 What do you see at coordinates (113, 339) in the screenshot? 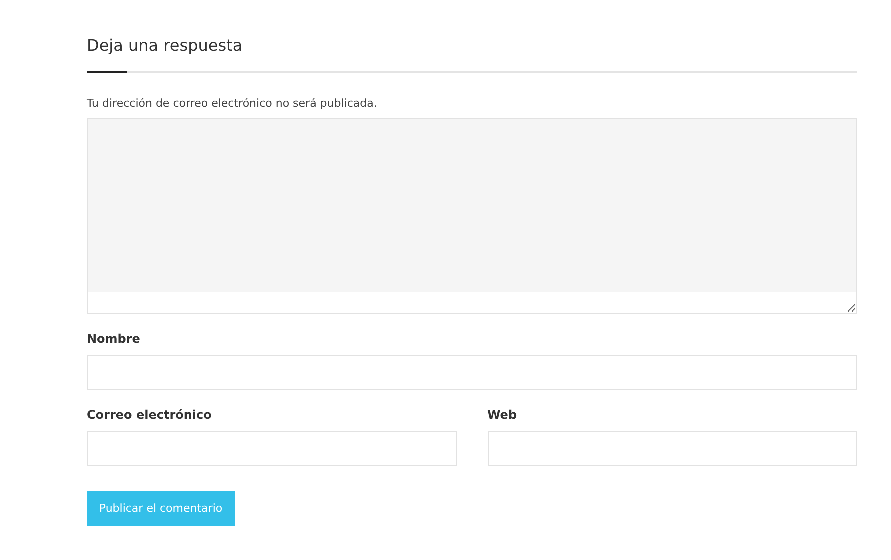
I see `field-label: Nombre` at bounding box center [113, 339].